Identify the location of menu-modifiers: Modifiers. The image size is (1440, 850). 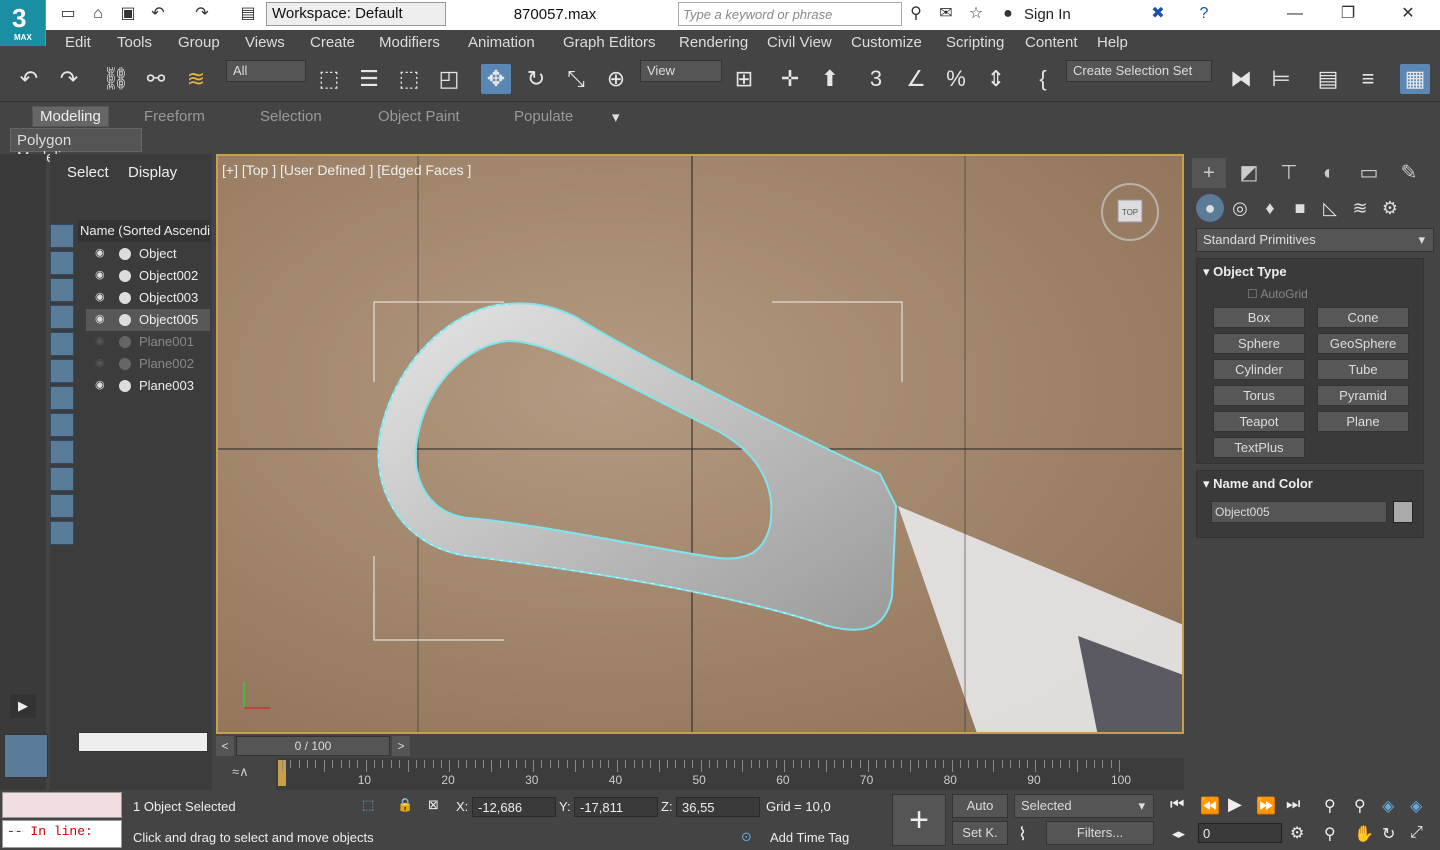
(409, 42).